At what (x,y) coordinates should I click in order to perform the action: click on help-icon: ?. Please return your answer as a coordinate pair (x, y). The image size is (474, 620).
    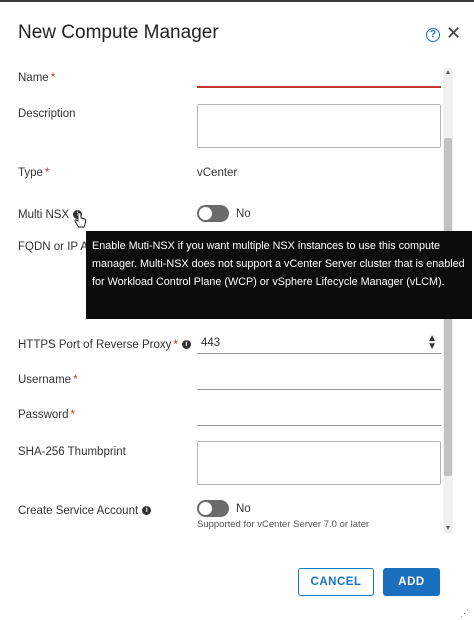
    Looking at the image, I should click on (433, 35).